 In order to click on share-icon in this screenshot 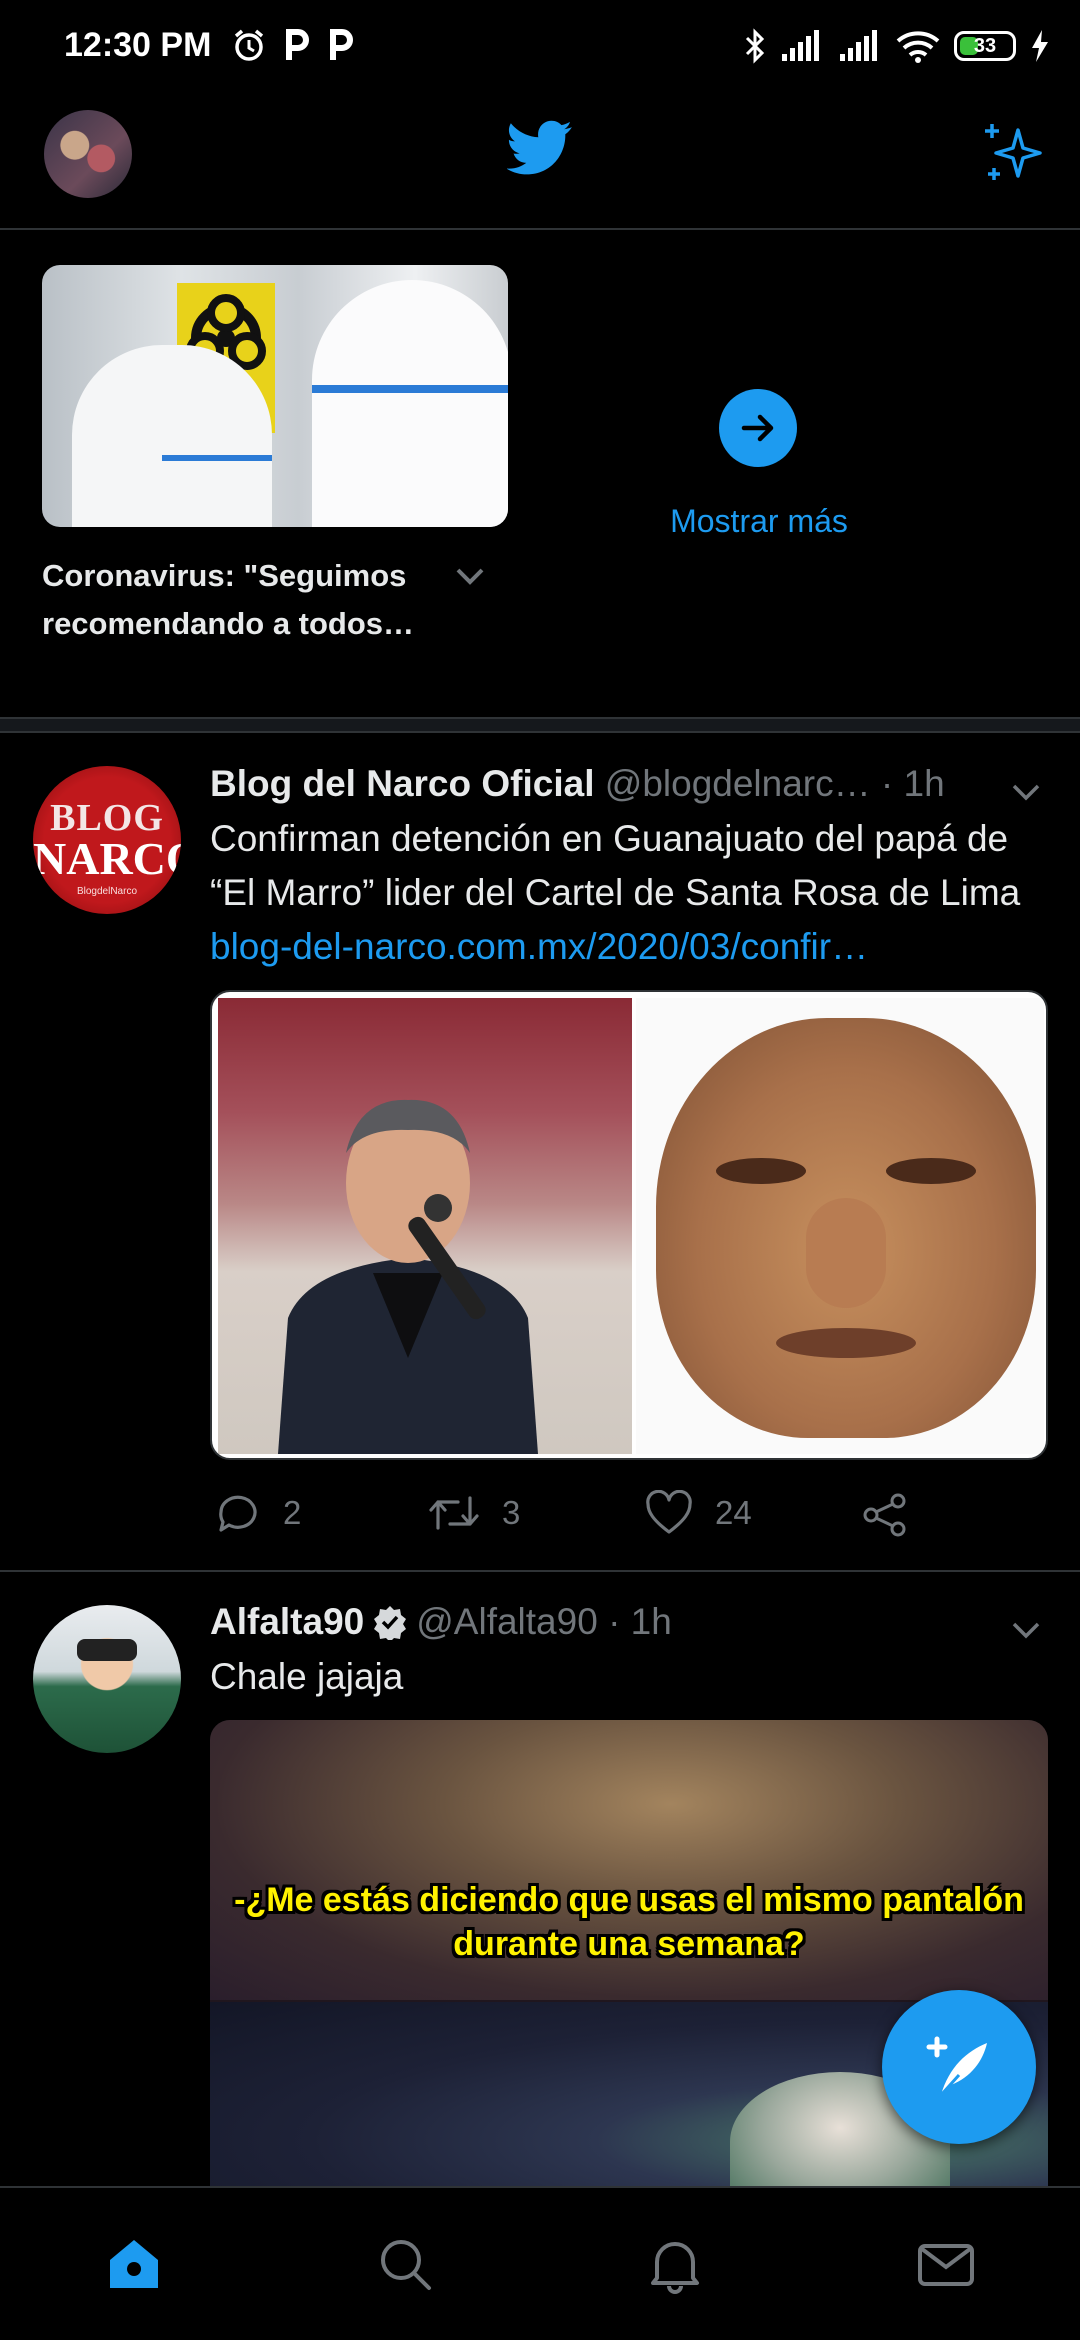, I will do `click(885, 1515)`.